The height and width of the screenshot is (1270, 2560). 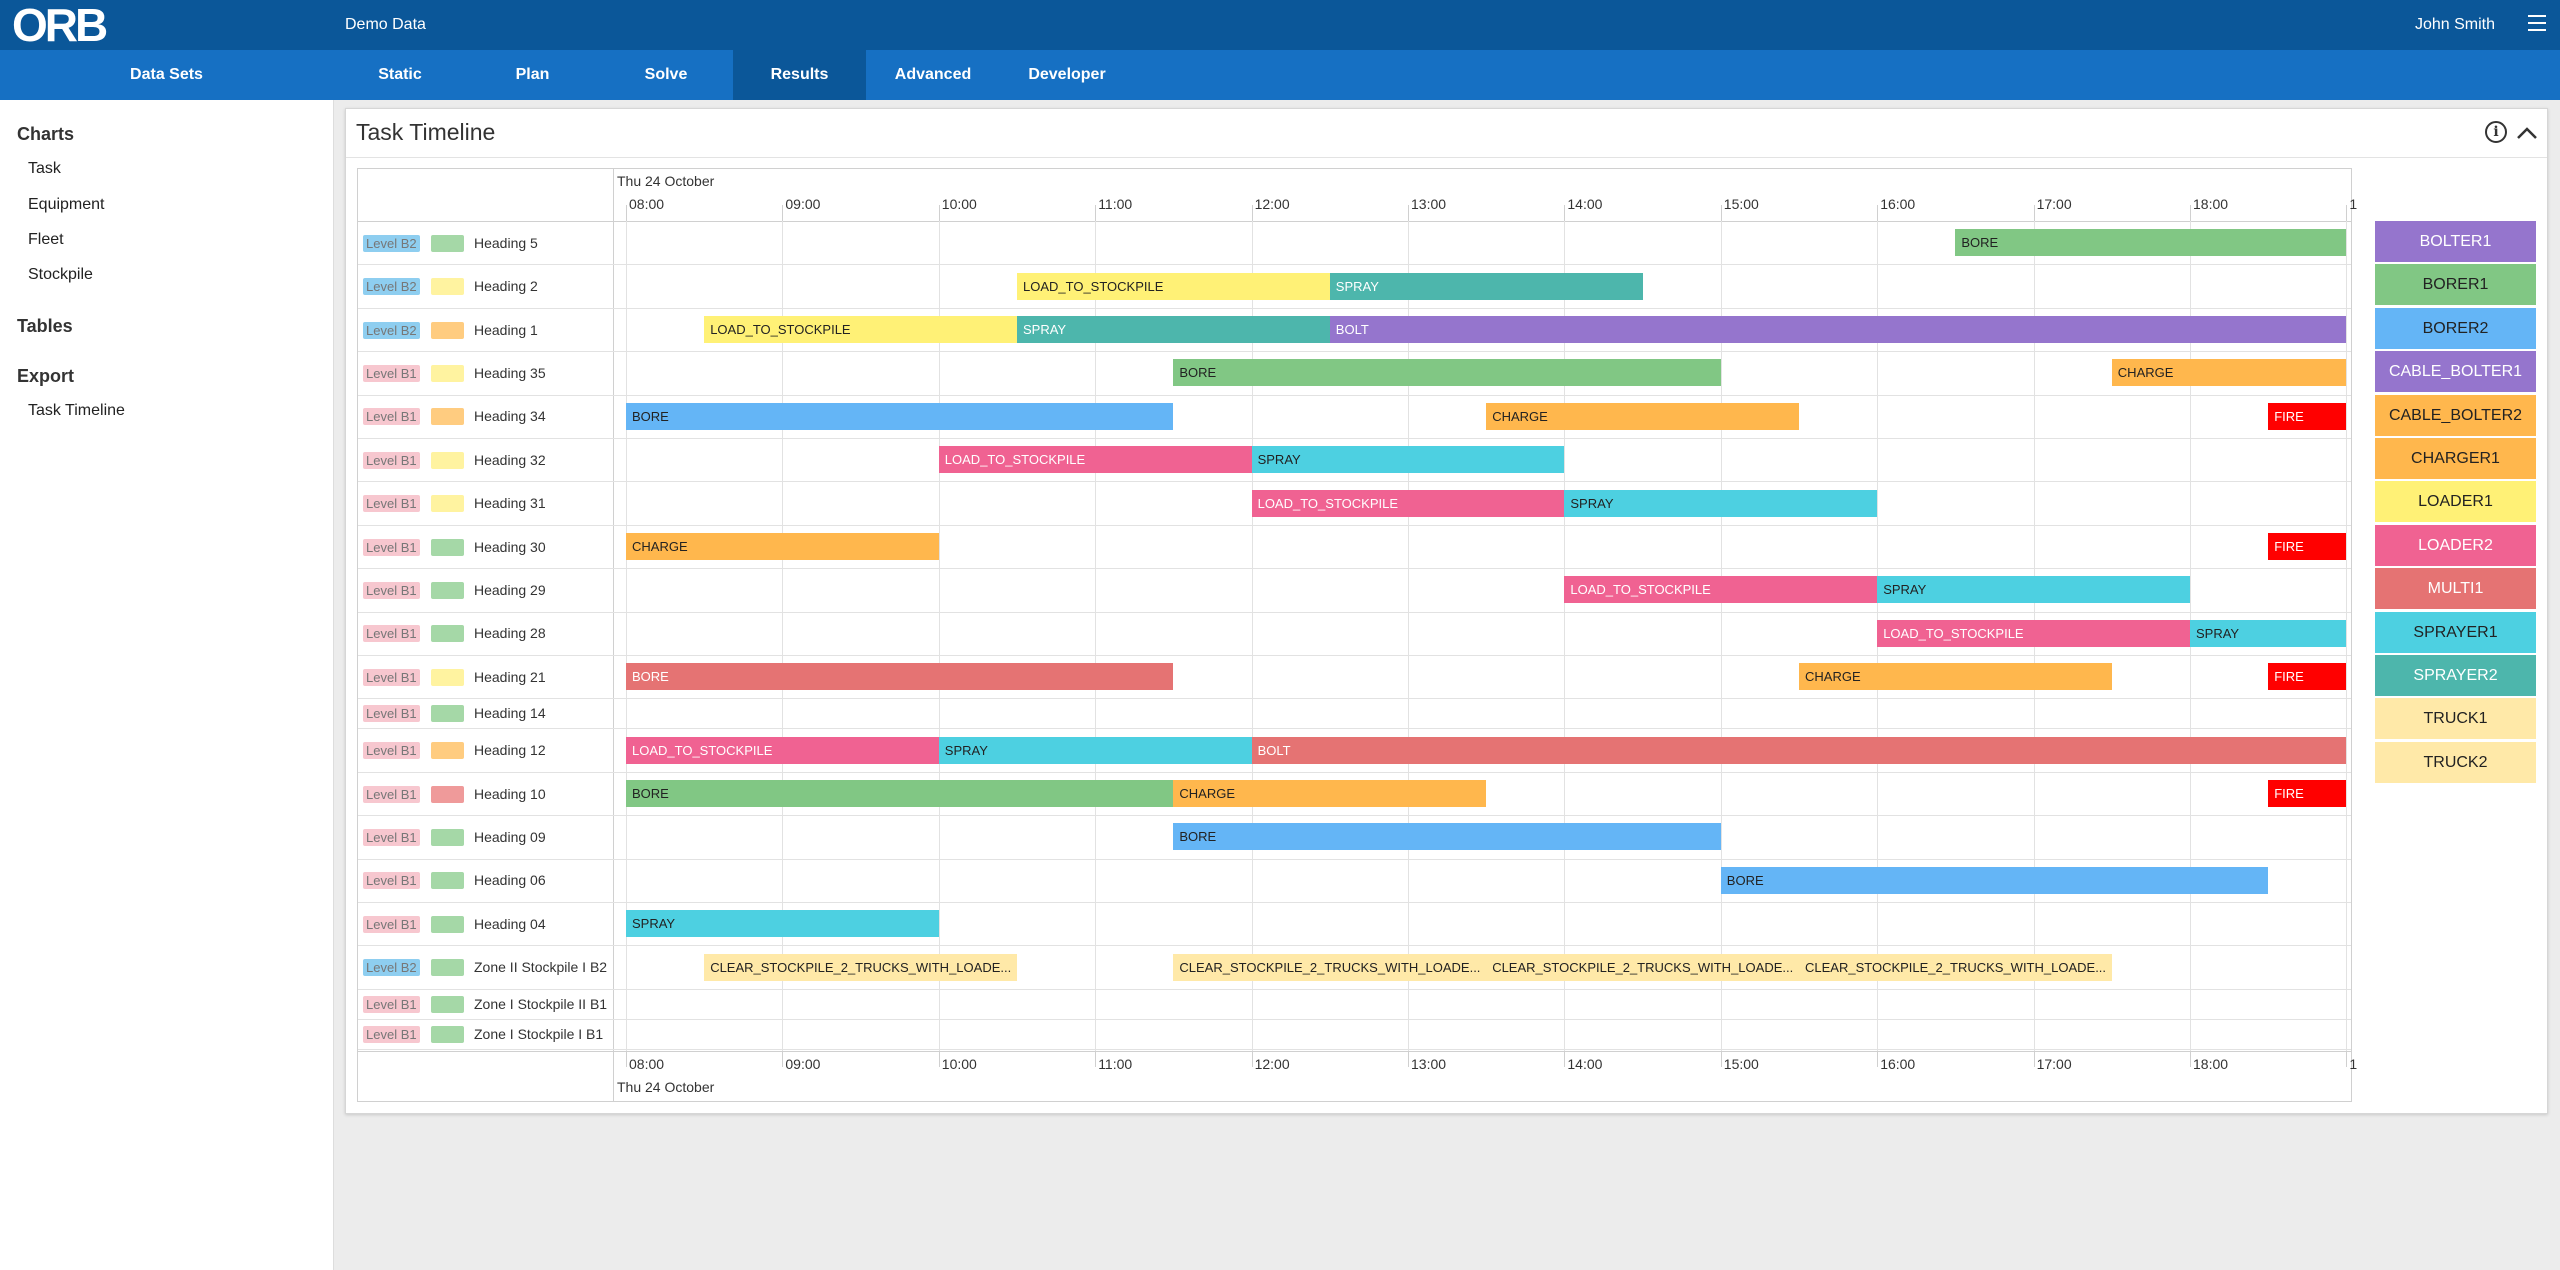 What do you see at coordinates (510, 372) in the screenshot?
I see `heading-name: Heading 35` at bounding box center [510, 372].